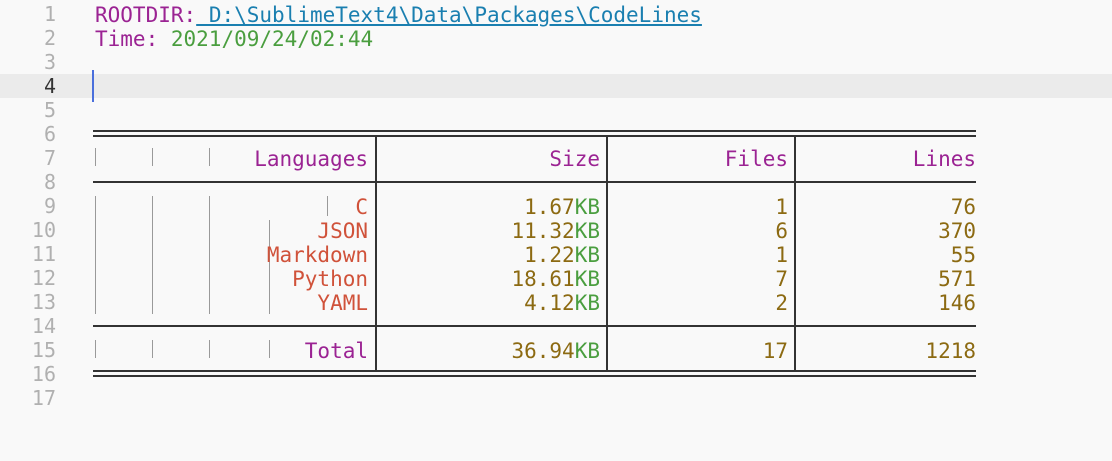 The height and width of the screenshot is (461, 1112). What do you see at coordinates (534, 133) in the screenshot?
I see `table-top-border` at bounding box center [534, 133].